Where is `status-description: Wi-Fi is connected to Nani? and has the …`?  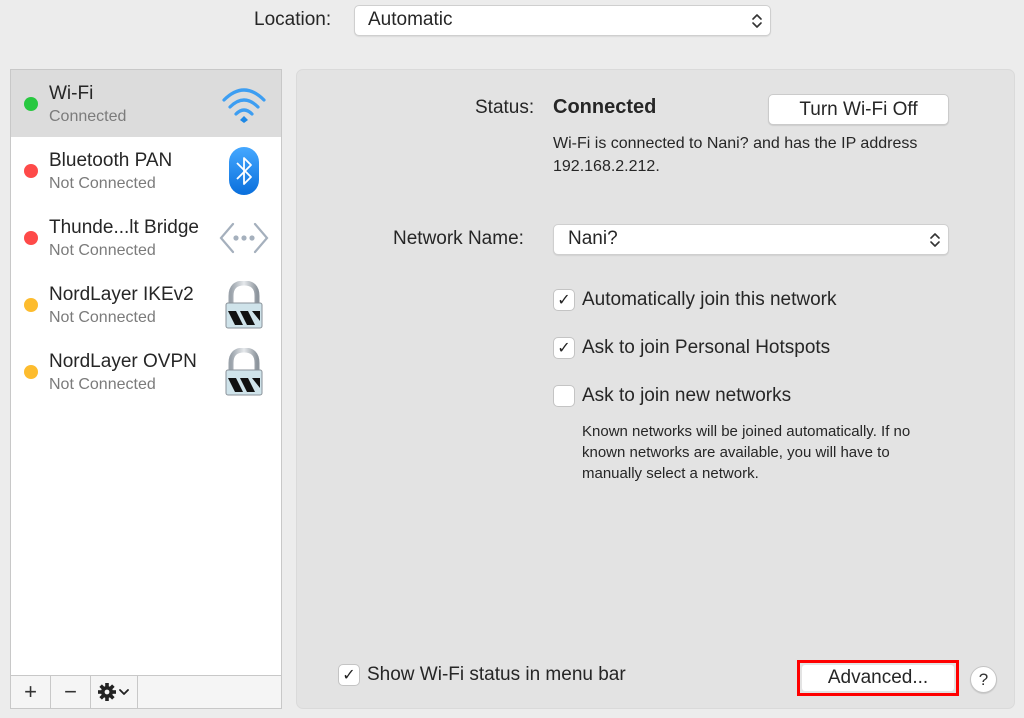
status-description: Wi-Fi is connected to Nani? and has the … is located at coordinates (735, 155).